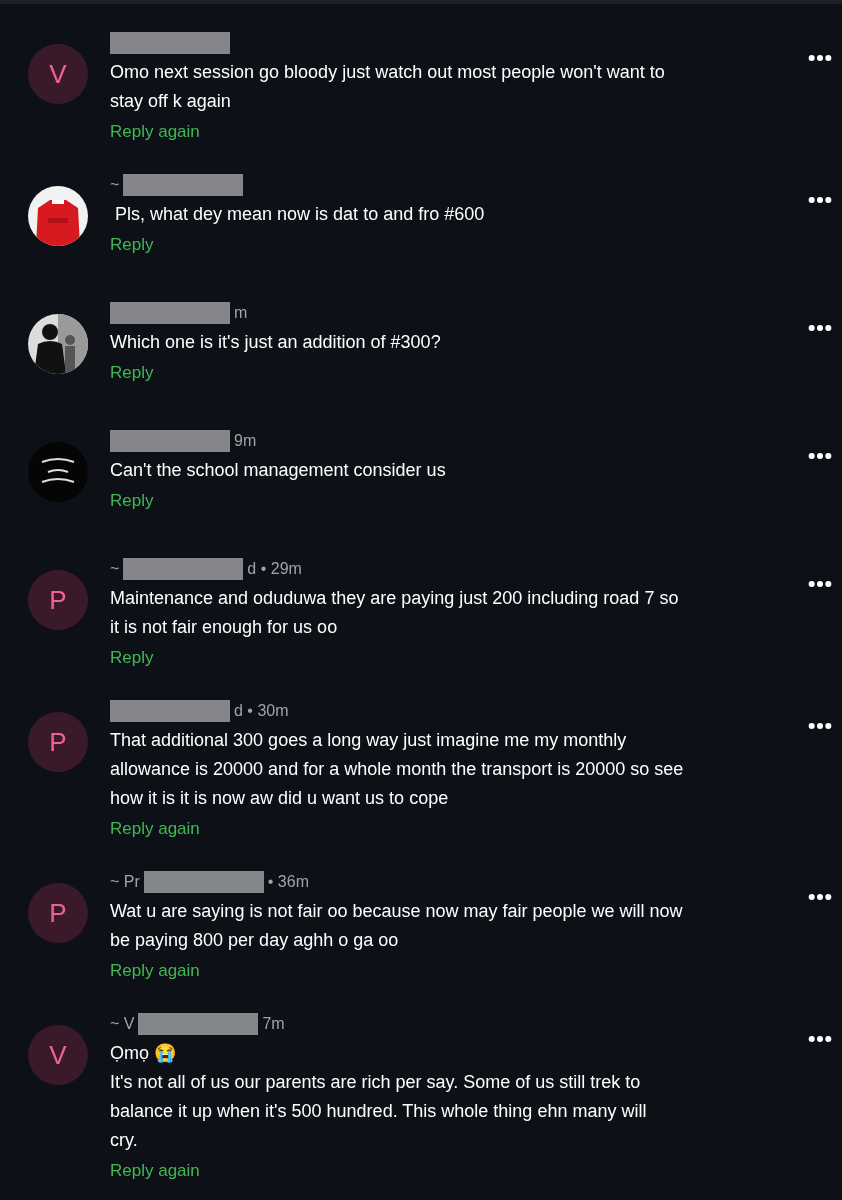 The image size is (842, 1200). Describe the element at coordinates (388, 87) in the screenshot. I see `comment-text: Omo next session go bloody just watch out most people won't want to stay off k again` at that location.